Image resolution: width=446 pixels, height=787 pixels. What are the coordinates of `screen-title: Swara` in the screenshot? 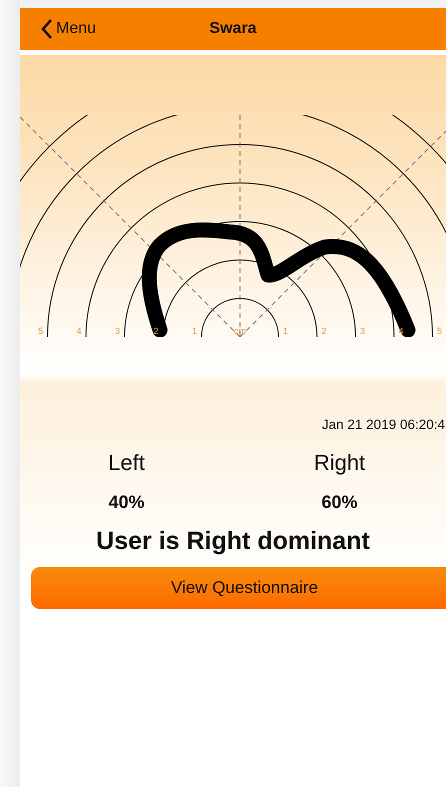 It's located at (233, 29).